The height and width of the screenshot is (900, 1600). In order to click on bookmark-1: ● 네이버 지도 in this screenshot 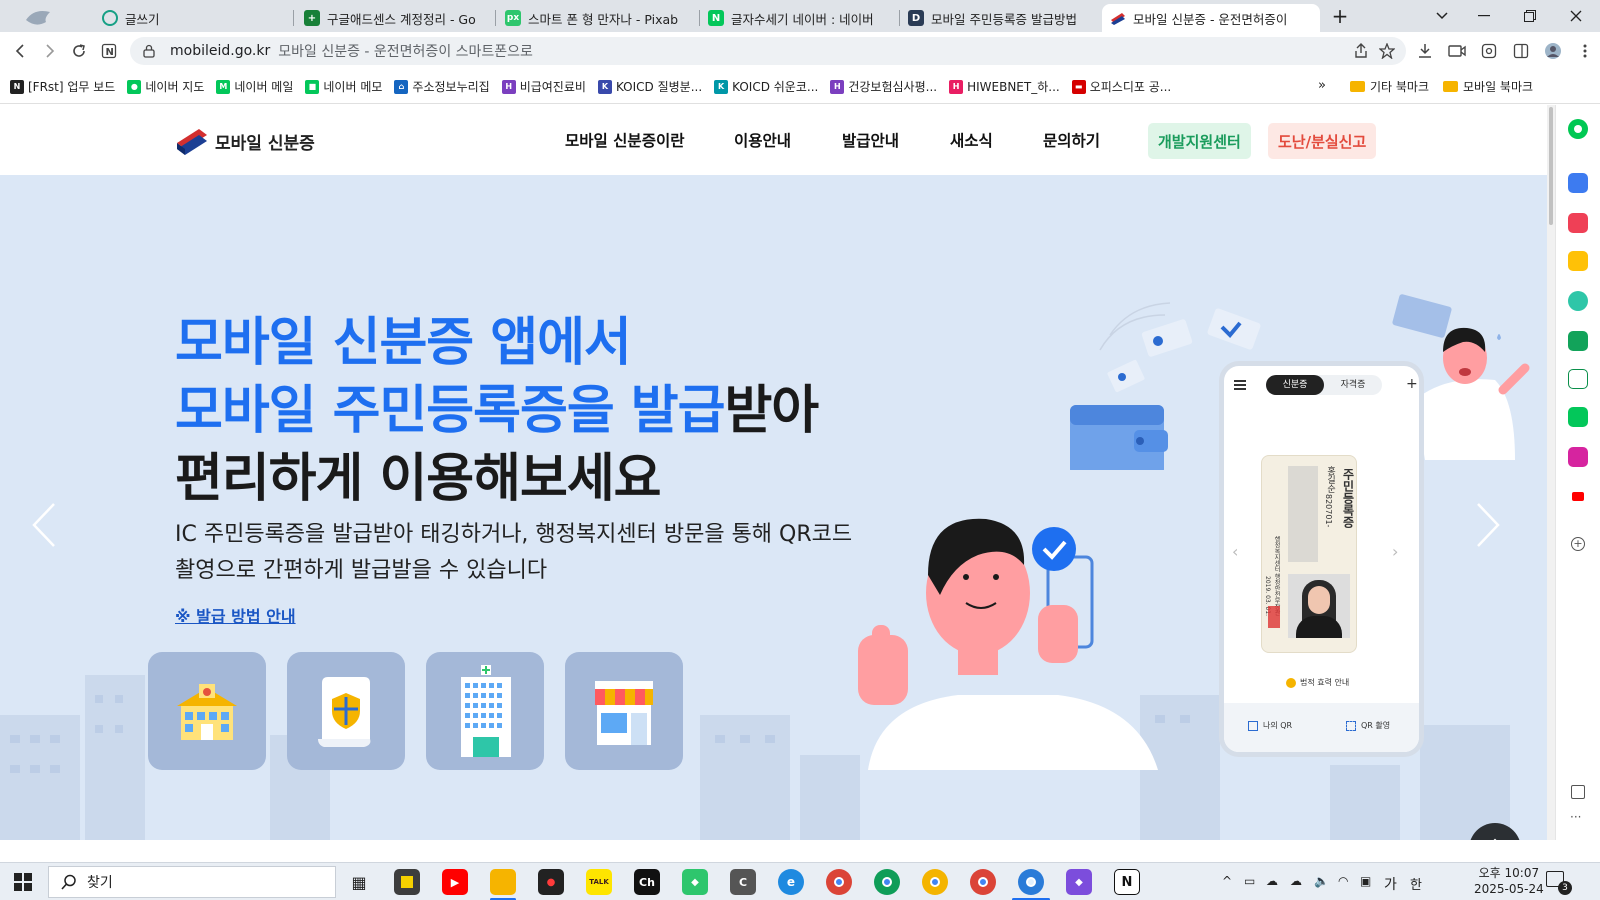, I will do `click(165, 86)`.